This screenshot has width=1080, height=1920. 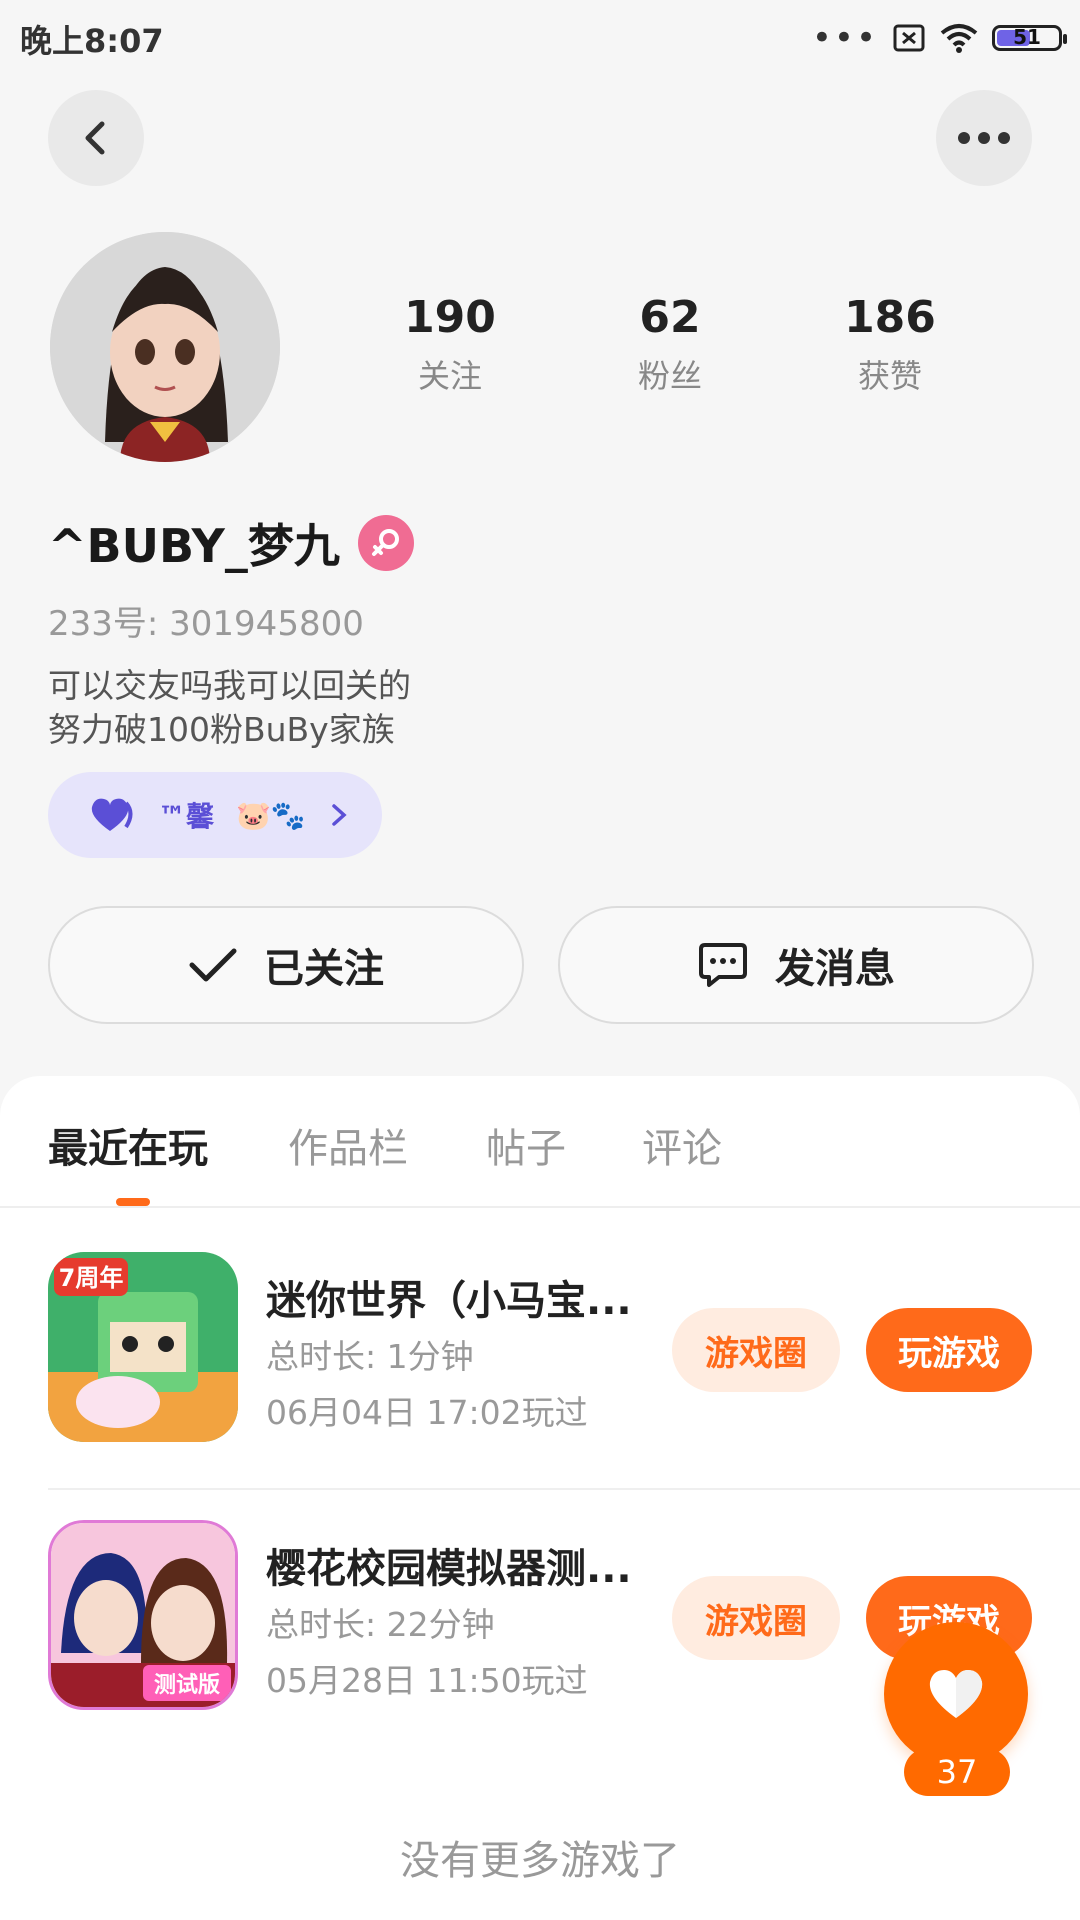 What do you see at coordinates (213, 965) in the screenshot?
I see `check-icon` at bounding box center [213, 965].